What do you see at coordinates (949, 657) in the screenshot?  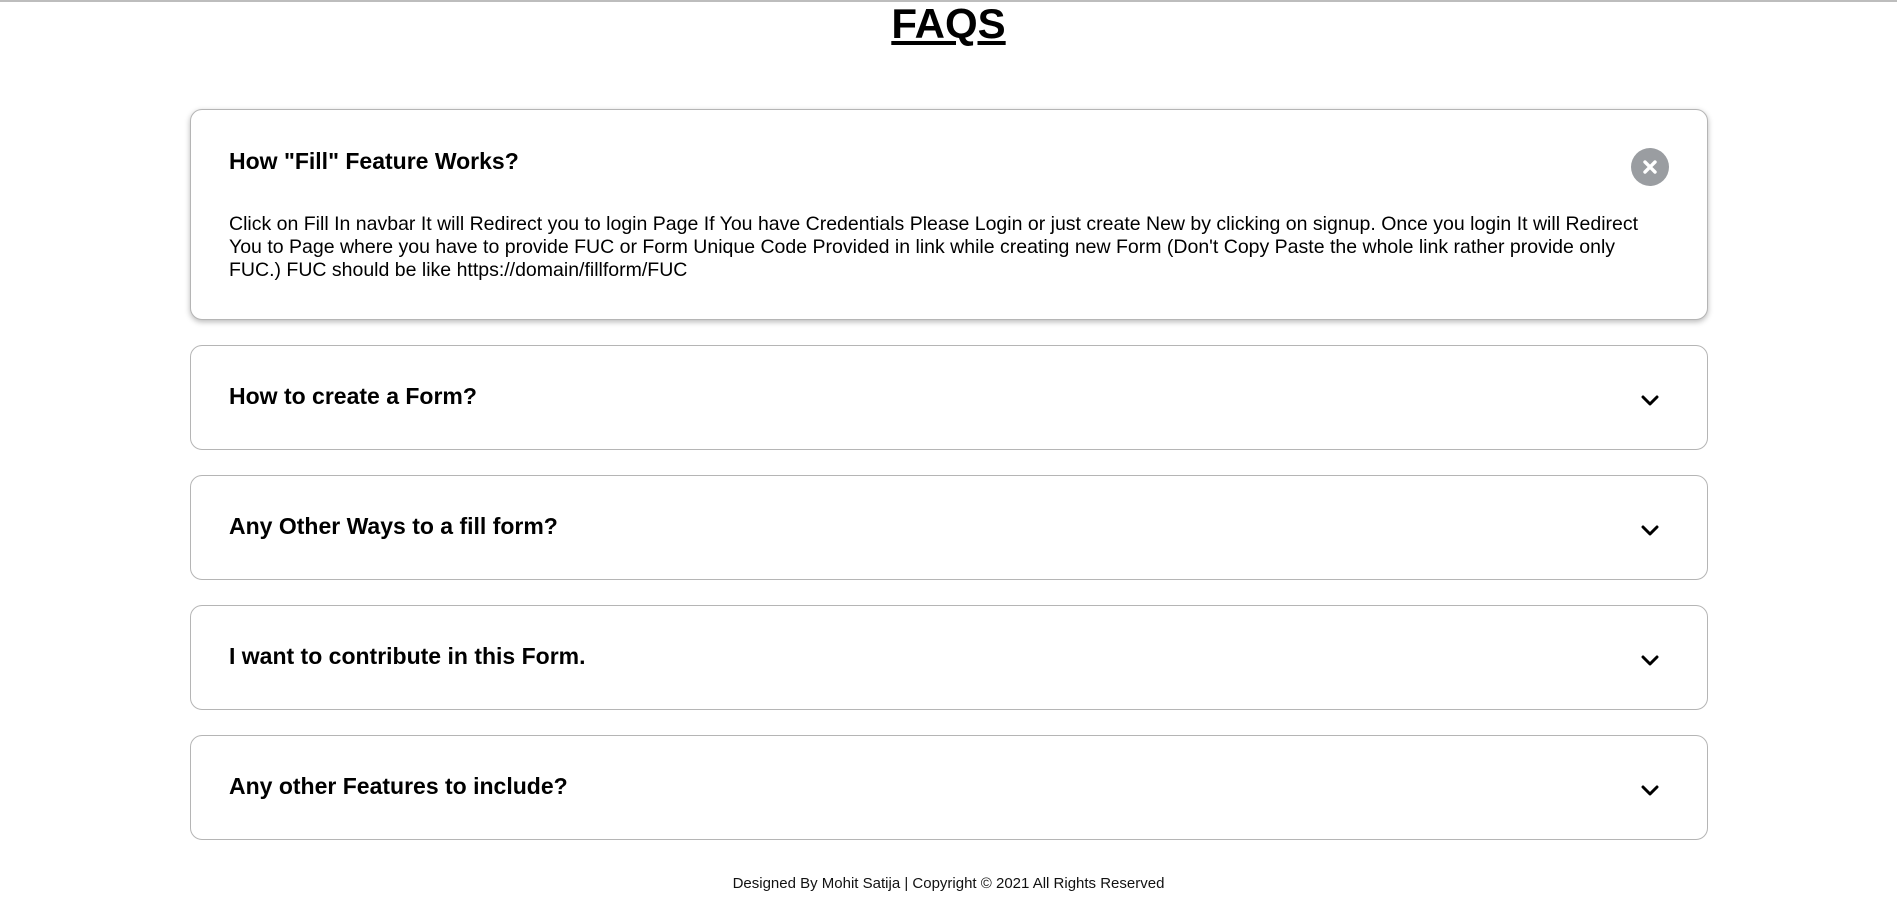 I see `faq-item-contribute: I want to contribute in this Form.` at bounding box center [949, 657].